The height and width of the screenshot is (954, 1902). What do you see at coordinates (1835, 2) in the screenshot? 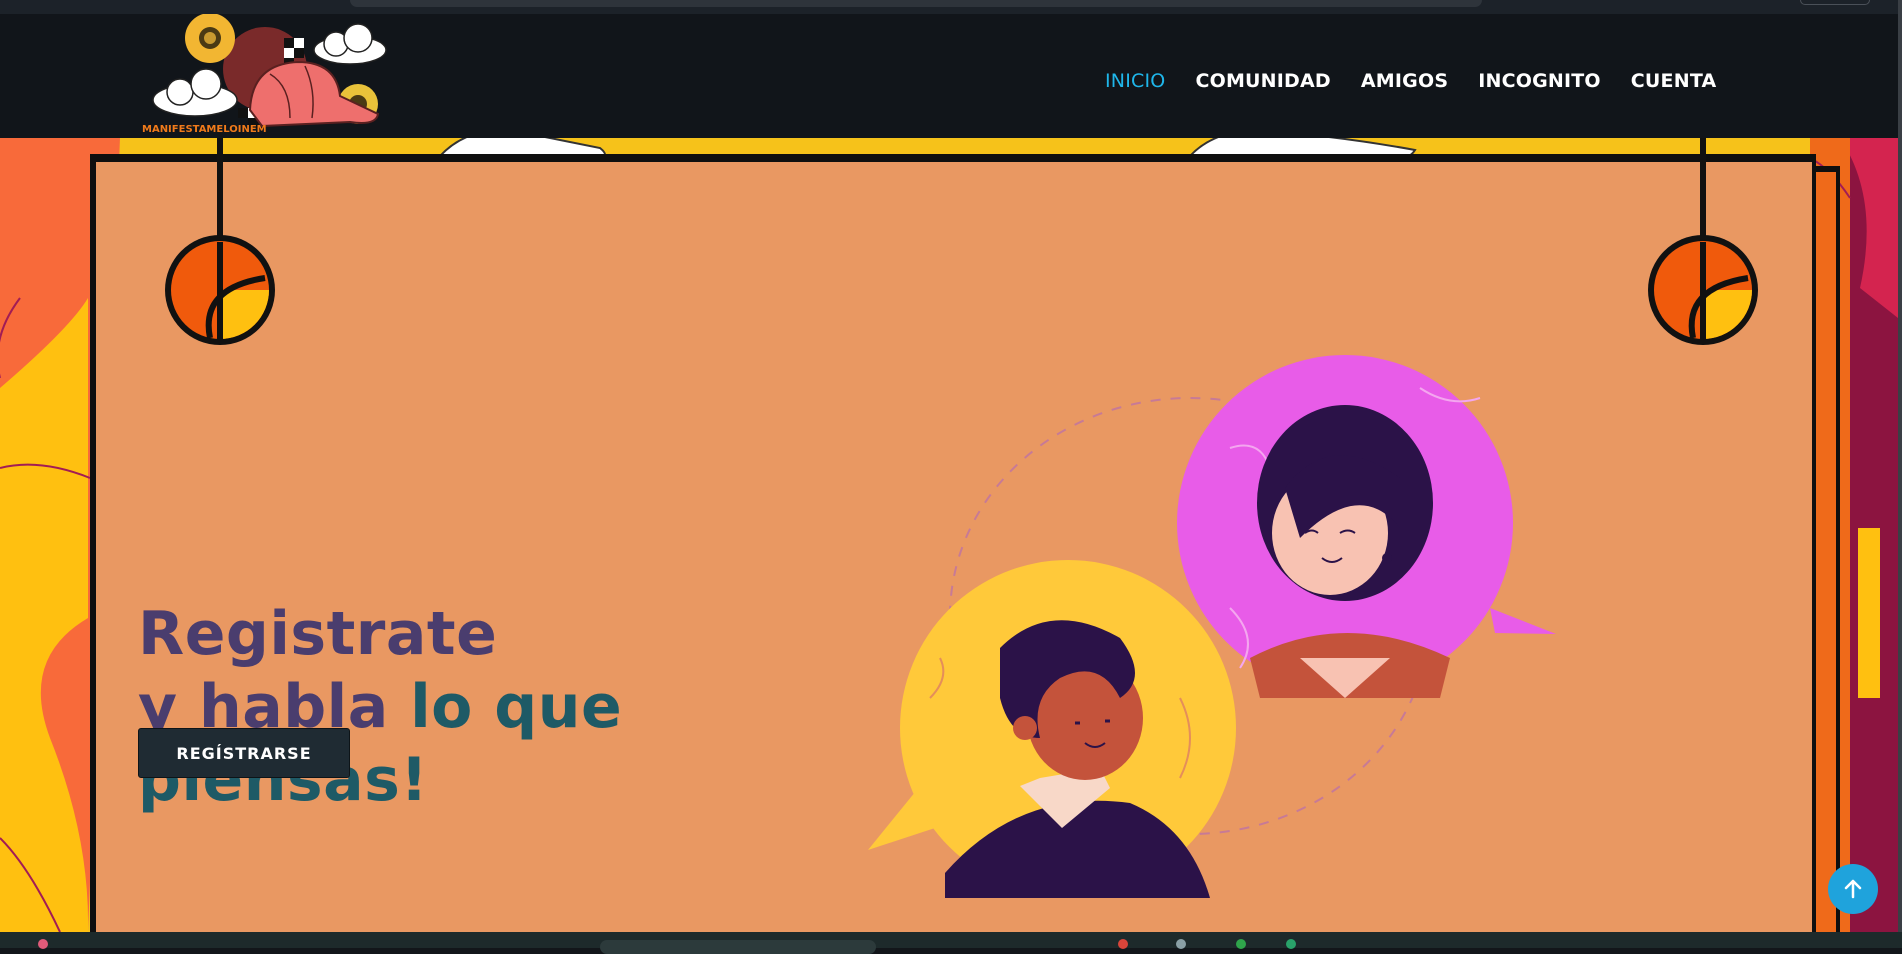
I see `browser-control` at bounding box center [1835, 2].